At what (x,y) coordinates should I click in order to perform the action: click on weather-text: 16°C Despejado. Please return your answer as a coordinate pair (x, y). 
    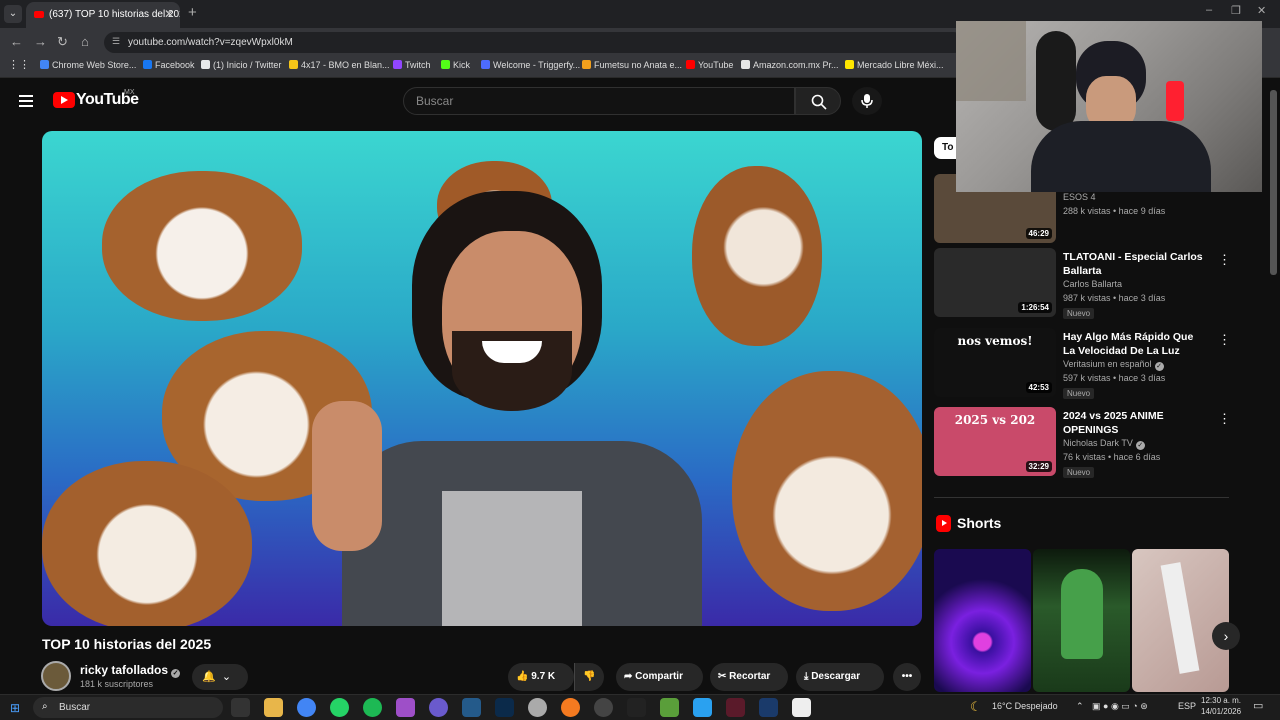
    Looking at the image, I should click on (1025, 706).